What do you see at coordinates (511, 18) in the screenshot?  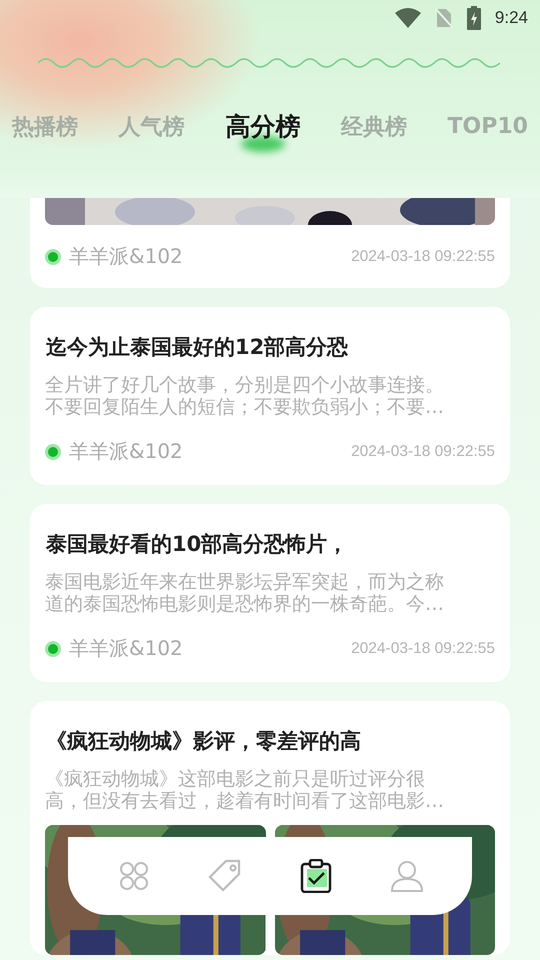 I see `status-time: 9:24` at bounding box center [511, 18].